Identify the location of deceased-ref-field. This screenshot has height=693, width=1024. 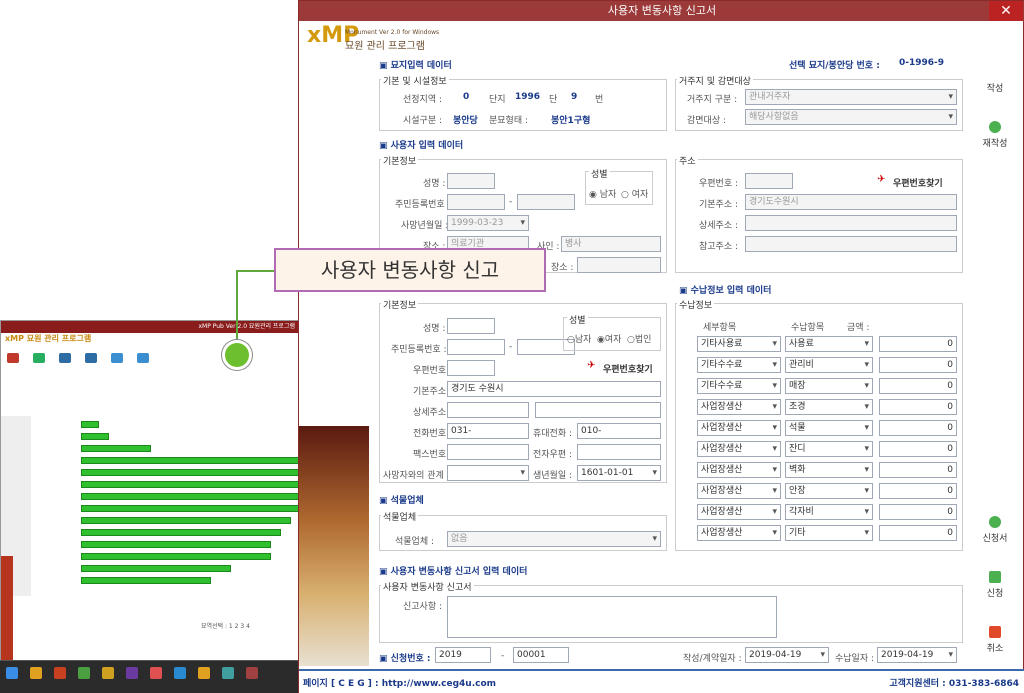
(851, 244).